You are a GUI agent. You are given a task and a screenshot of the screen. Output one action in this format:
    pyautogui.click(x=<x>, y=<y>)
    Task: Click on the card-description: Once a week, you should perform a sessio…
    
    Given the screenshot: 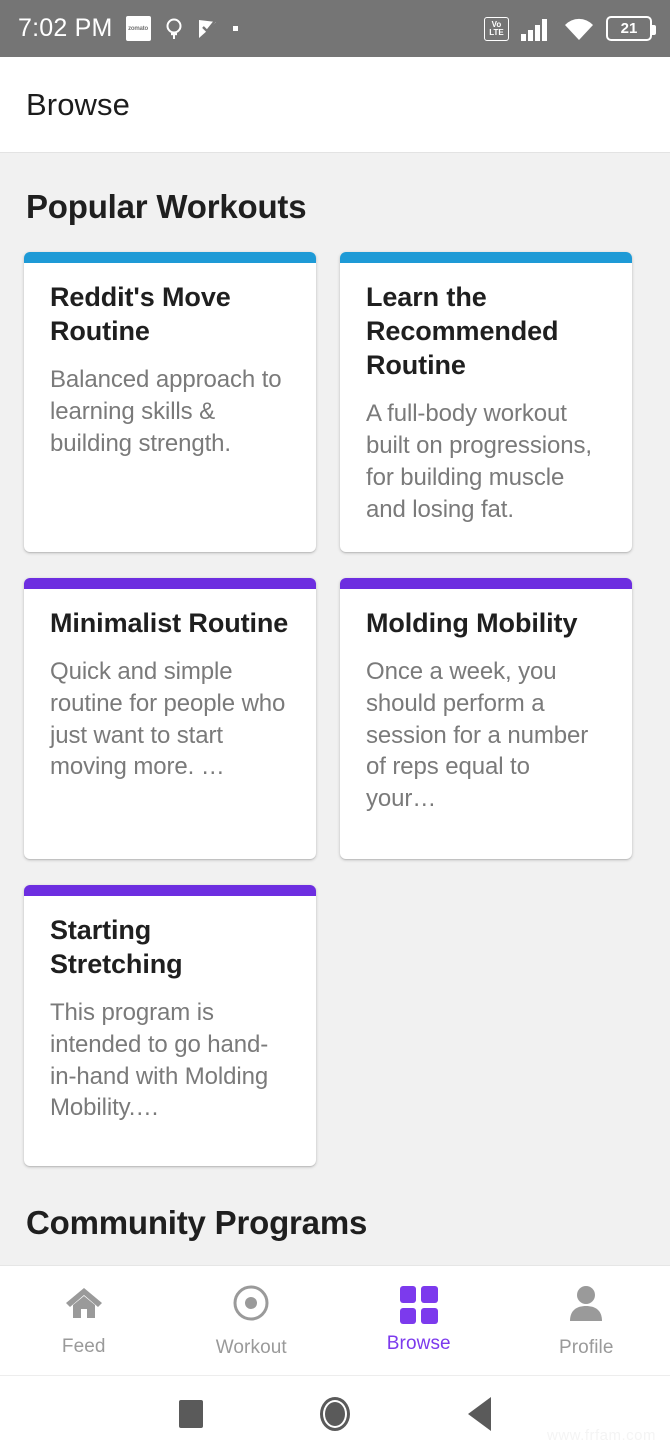 What is the action you would take?
    pyautogui.click(x=477, y=735)
    